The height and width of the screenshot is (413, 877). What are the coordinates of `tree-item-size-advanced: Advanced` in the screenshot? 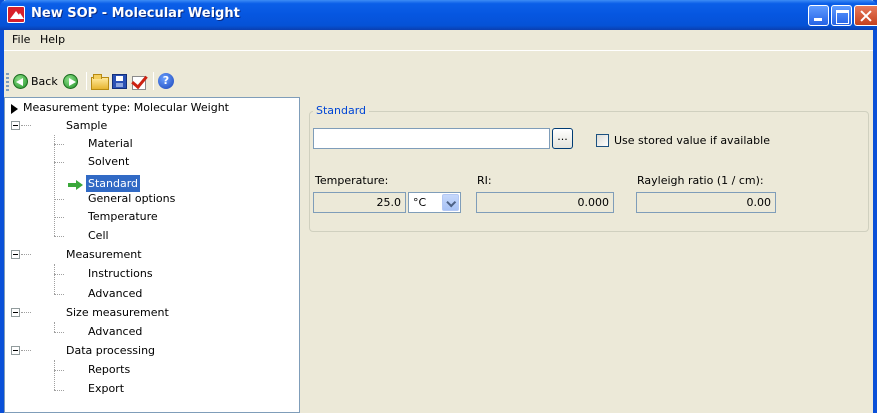 It's located at (115, 331).